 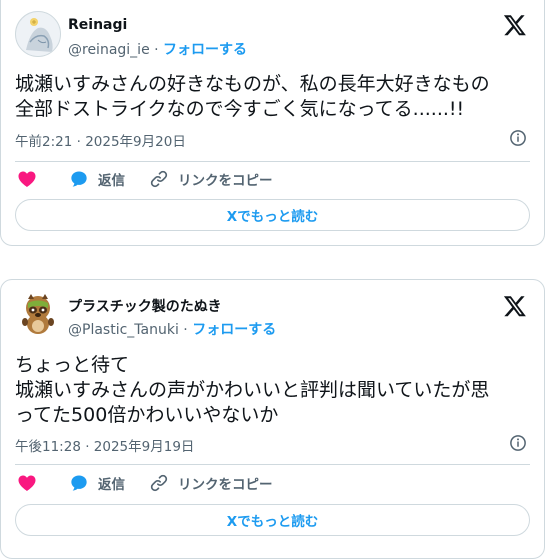 I want to click on tweet-text-line: 全部ドストライクなので今すごく気になってる......!!, so click(x=240, y=109).